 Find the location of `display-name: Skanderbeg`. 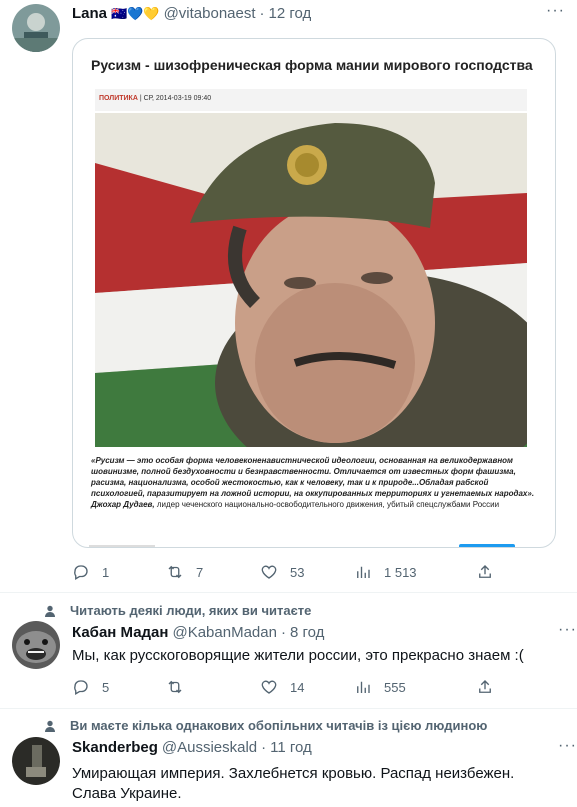

display-name: Skanderbeg is located at coordinates (115, 747).